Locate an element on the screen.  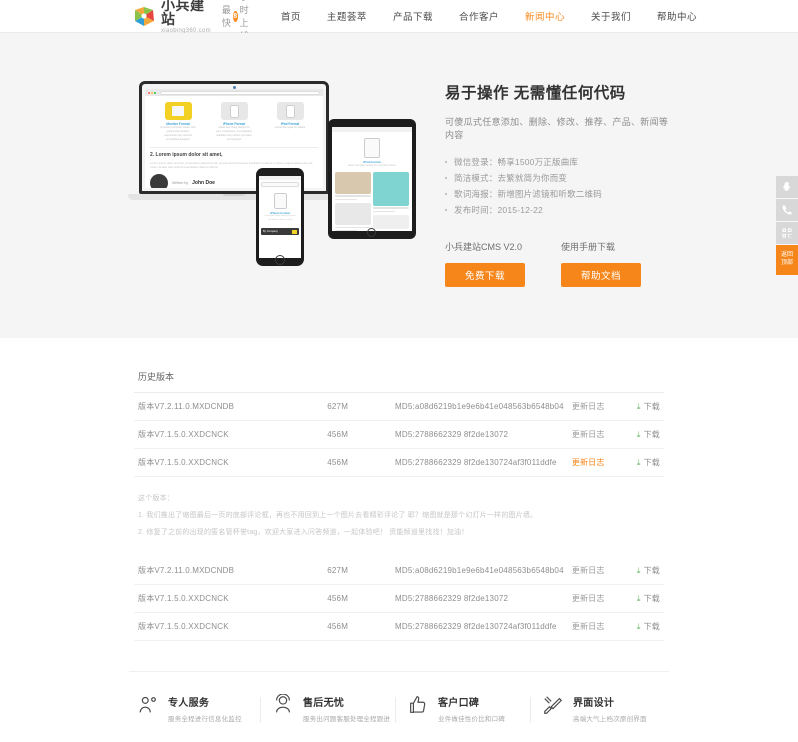
qq-icon is located at coordinates (787, 187).